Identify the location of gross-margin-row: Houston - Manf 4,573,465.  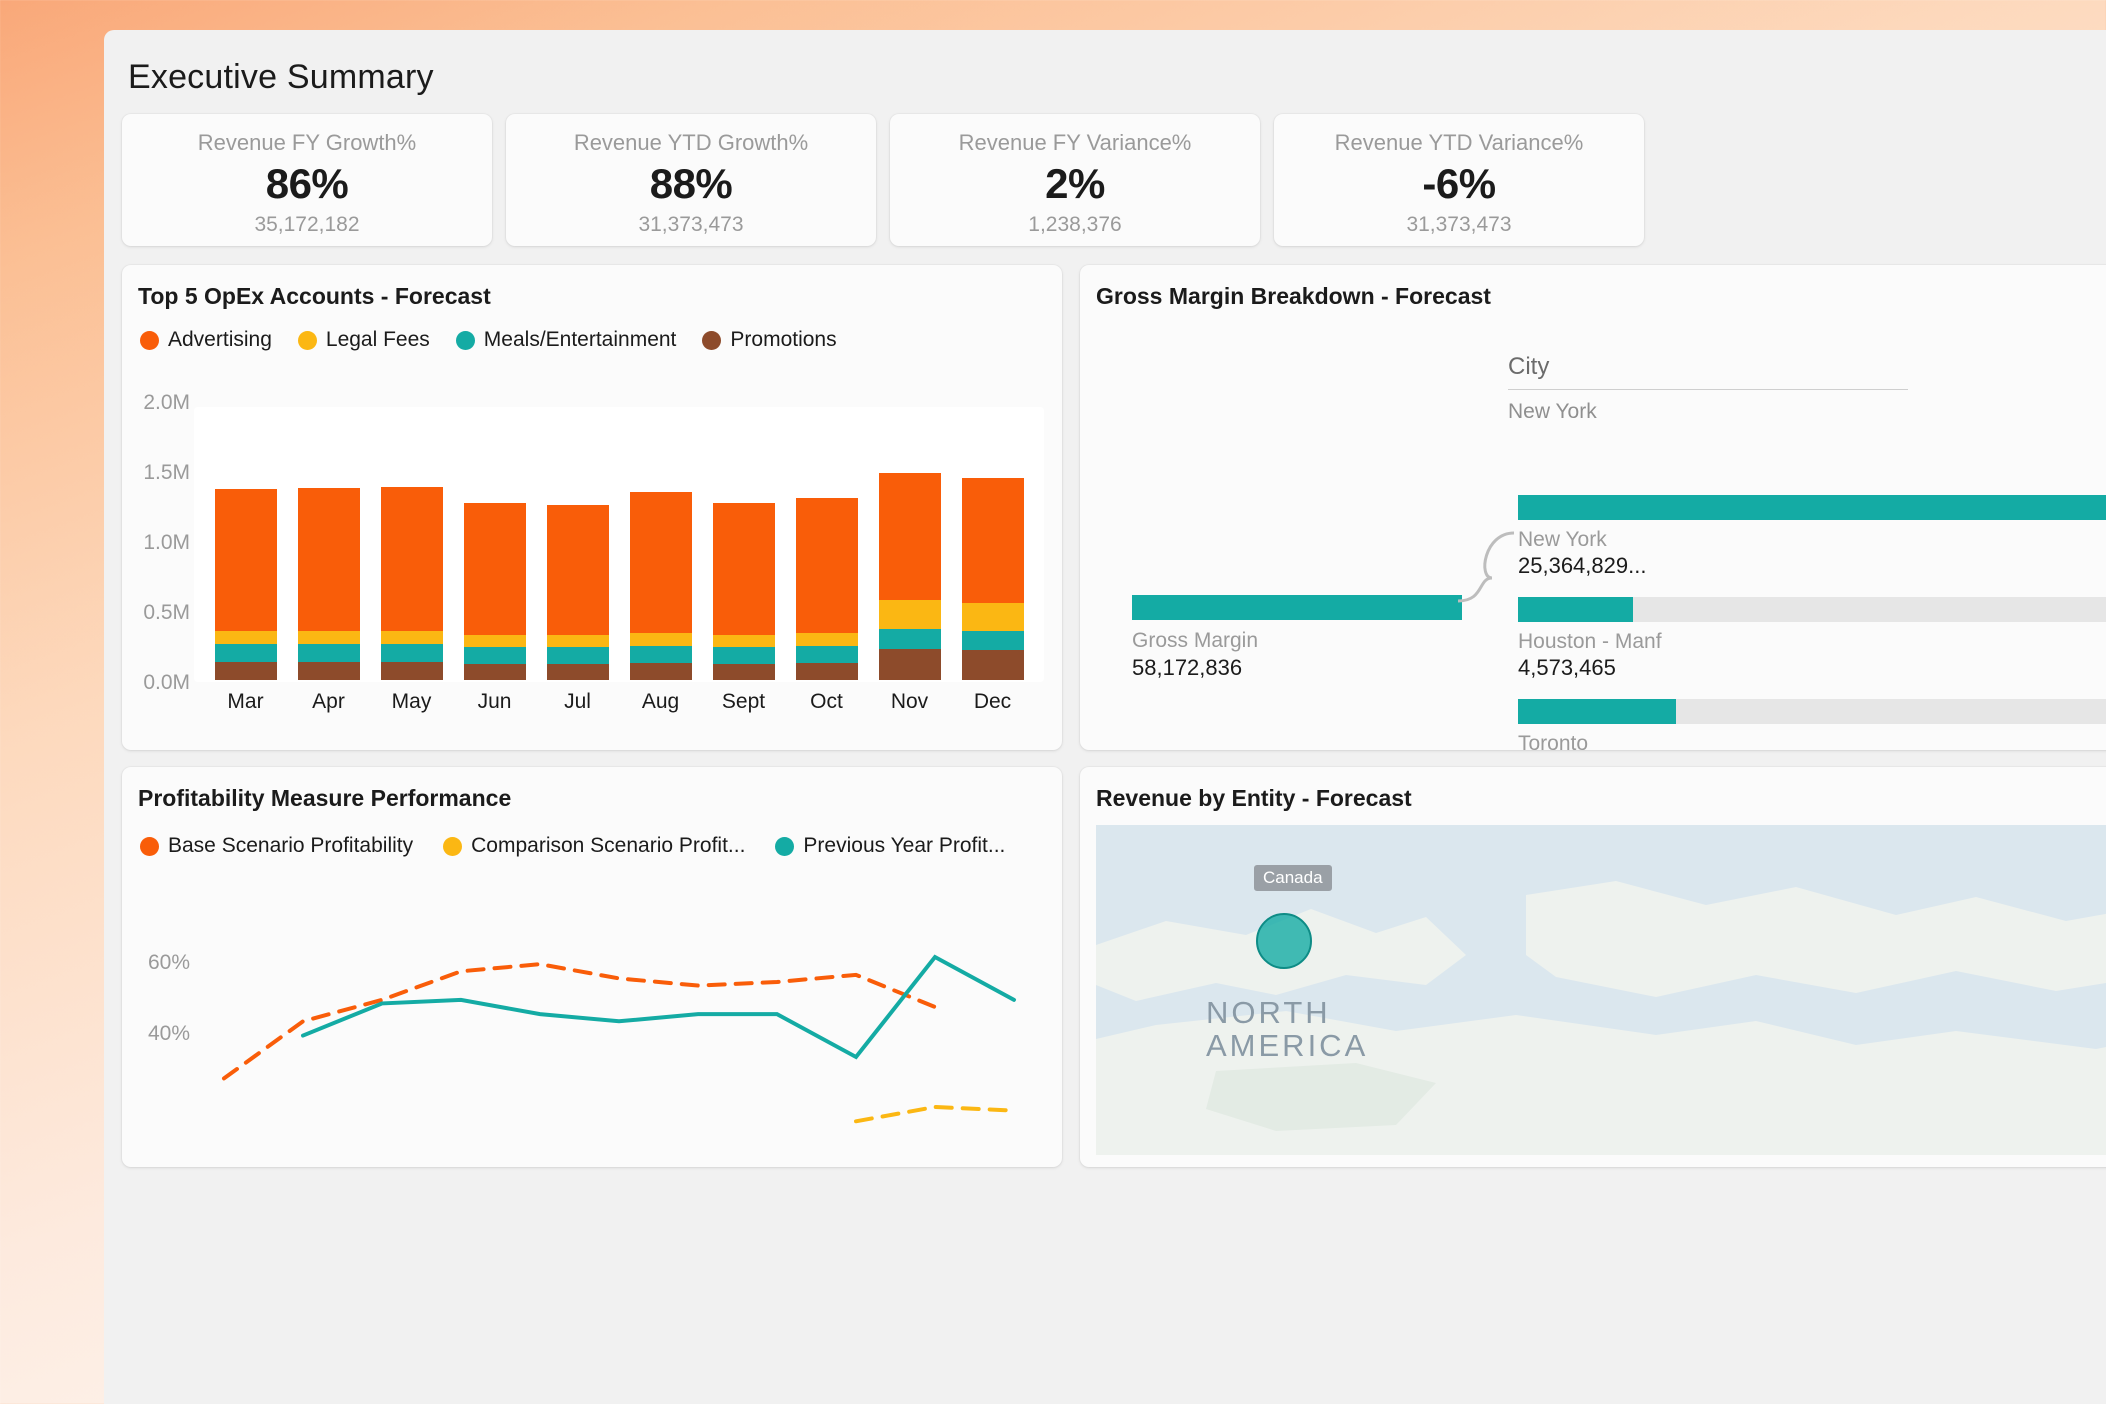
(1812, 639).